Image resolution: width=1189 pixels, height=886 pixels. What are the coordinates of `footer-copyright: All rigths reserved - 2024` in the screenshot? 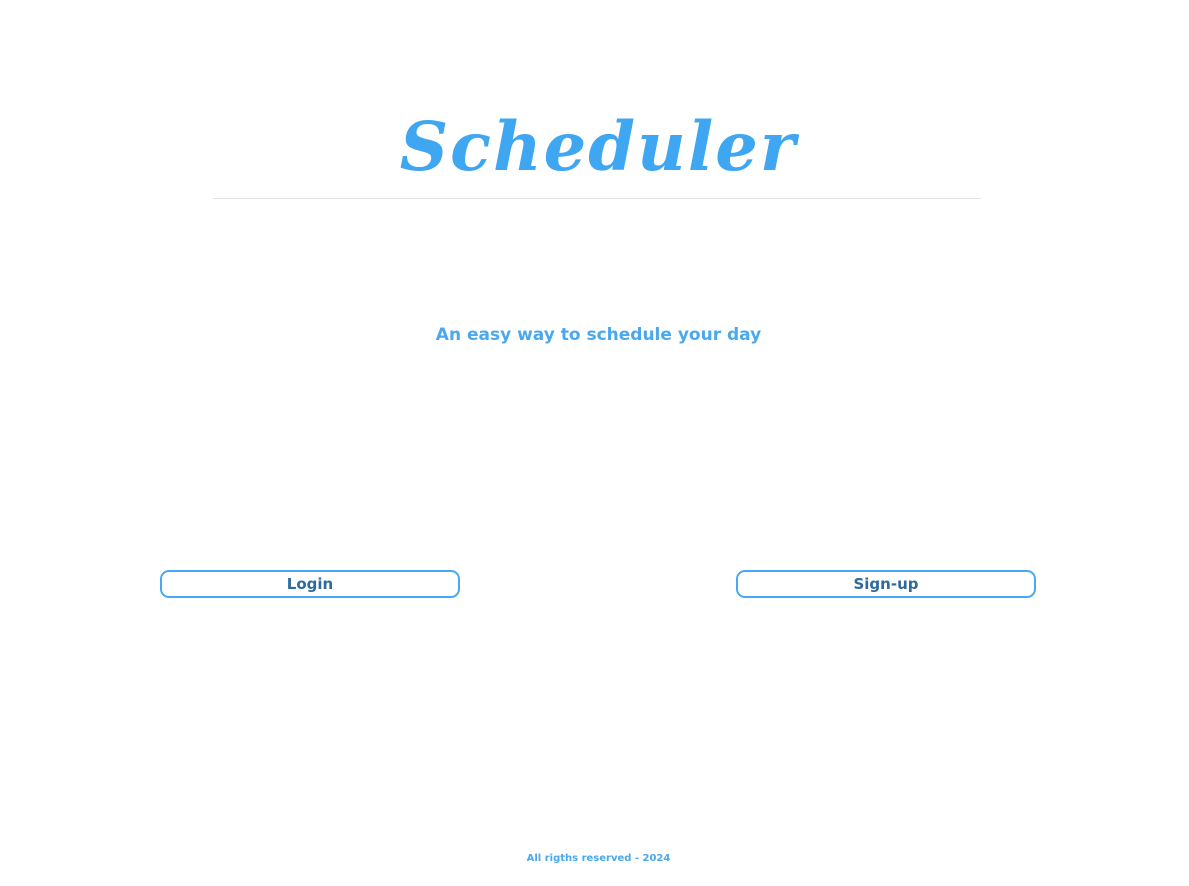 It's located at (598, 858).